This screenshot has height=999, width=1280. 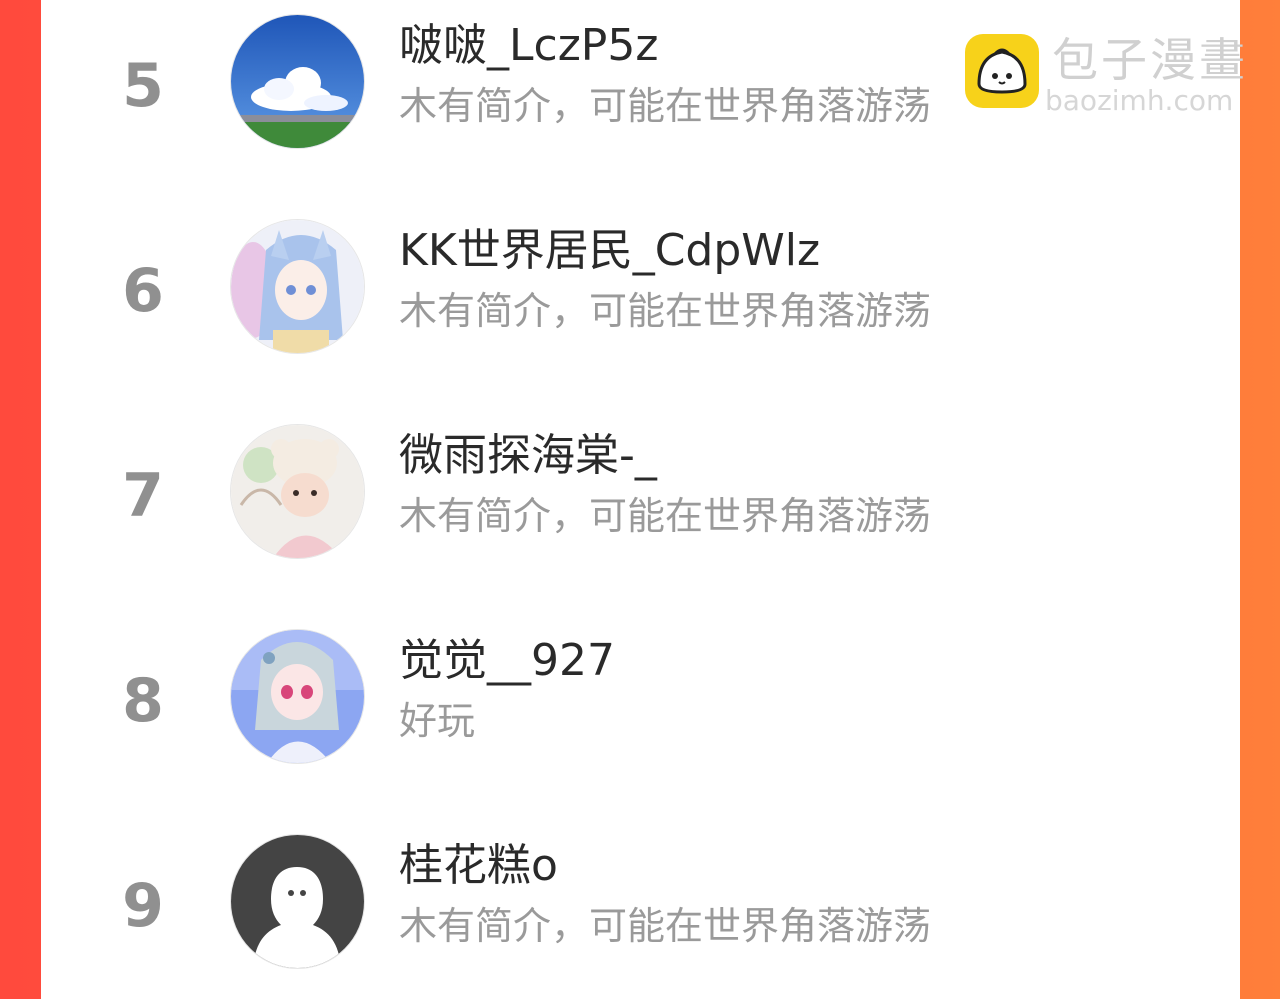 What do you see at coordinates (528, 456) in the screenshot?
I see `user-name: 微雨探海棠-_` at bounding box center [528, 456].